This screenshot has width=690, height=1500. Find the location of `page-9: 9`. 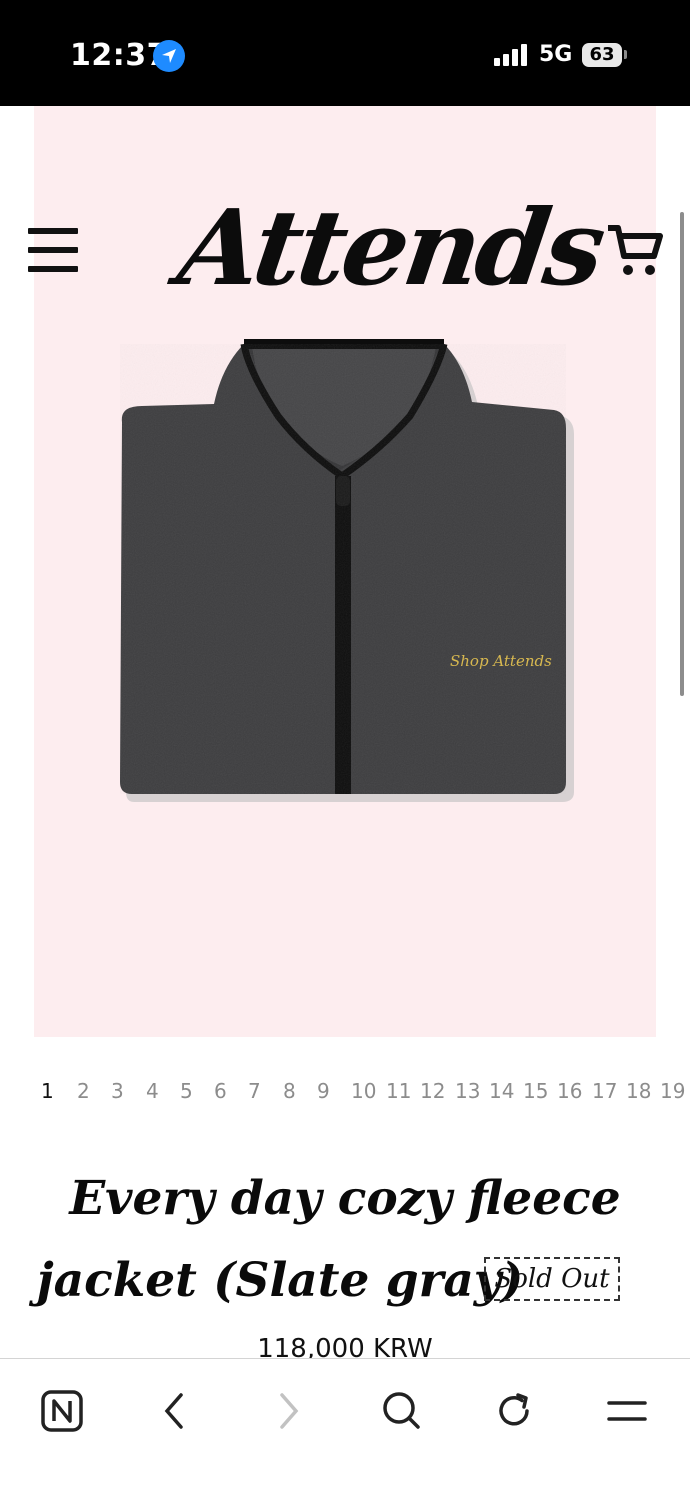

page-9: 9 is located at coordinates (323, 1091).